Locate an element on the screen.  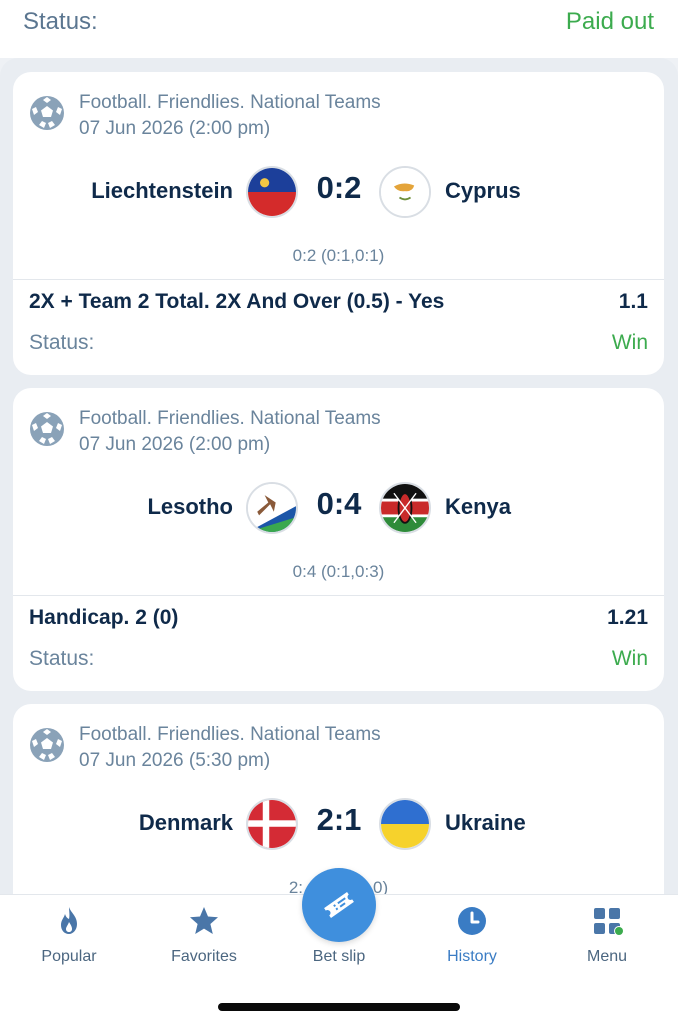
team2-name: Cyprus is located at coordinates (483, 190).